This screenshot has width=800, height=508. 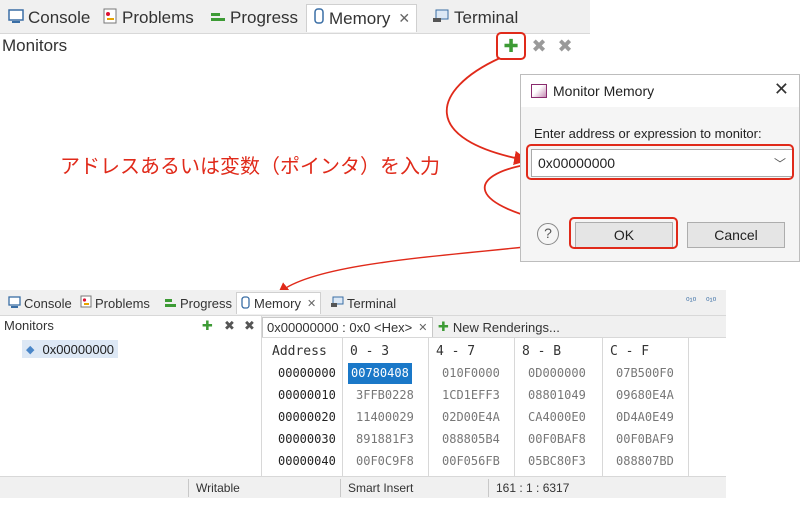 I want to click on memory-cell: 11400029, so click(x=385, y=417).